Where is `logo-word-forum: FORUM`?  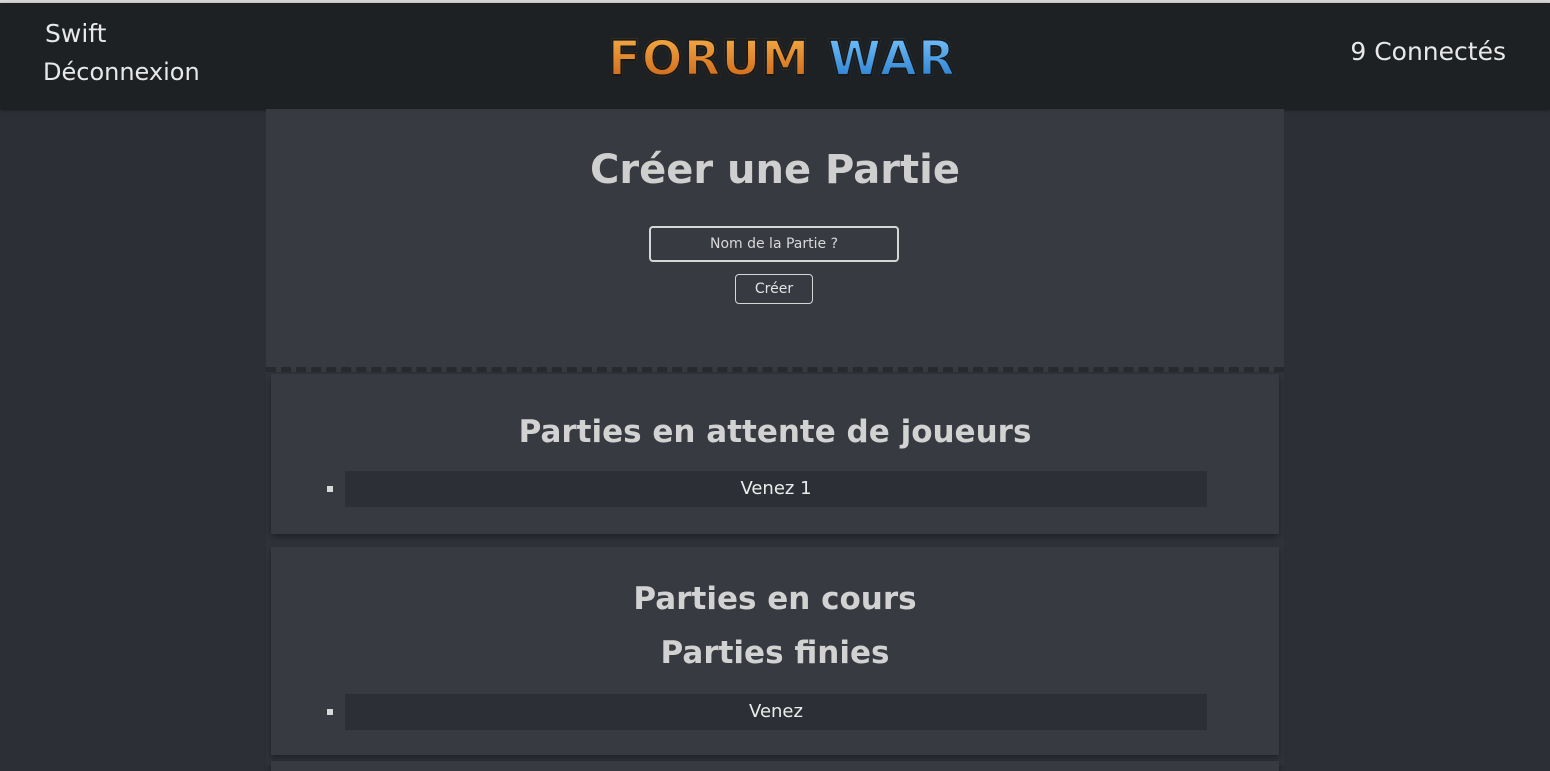
logo-word-forum: FORUM is located at coordinates (709, 59).